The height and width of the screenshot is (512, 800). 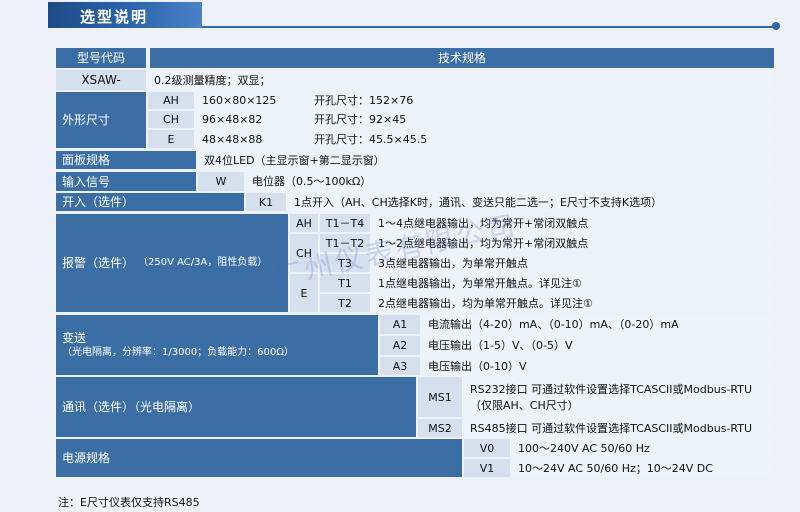 What do you see at coordinates (266, 202) in the screenshot?
I see `switch-in-code-k1: K1` at bounding box center [266, 202].